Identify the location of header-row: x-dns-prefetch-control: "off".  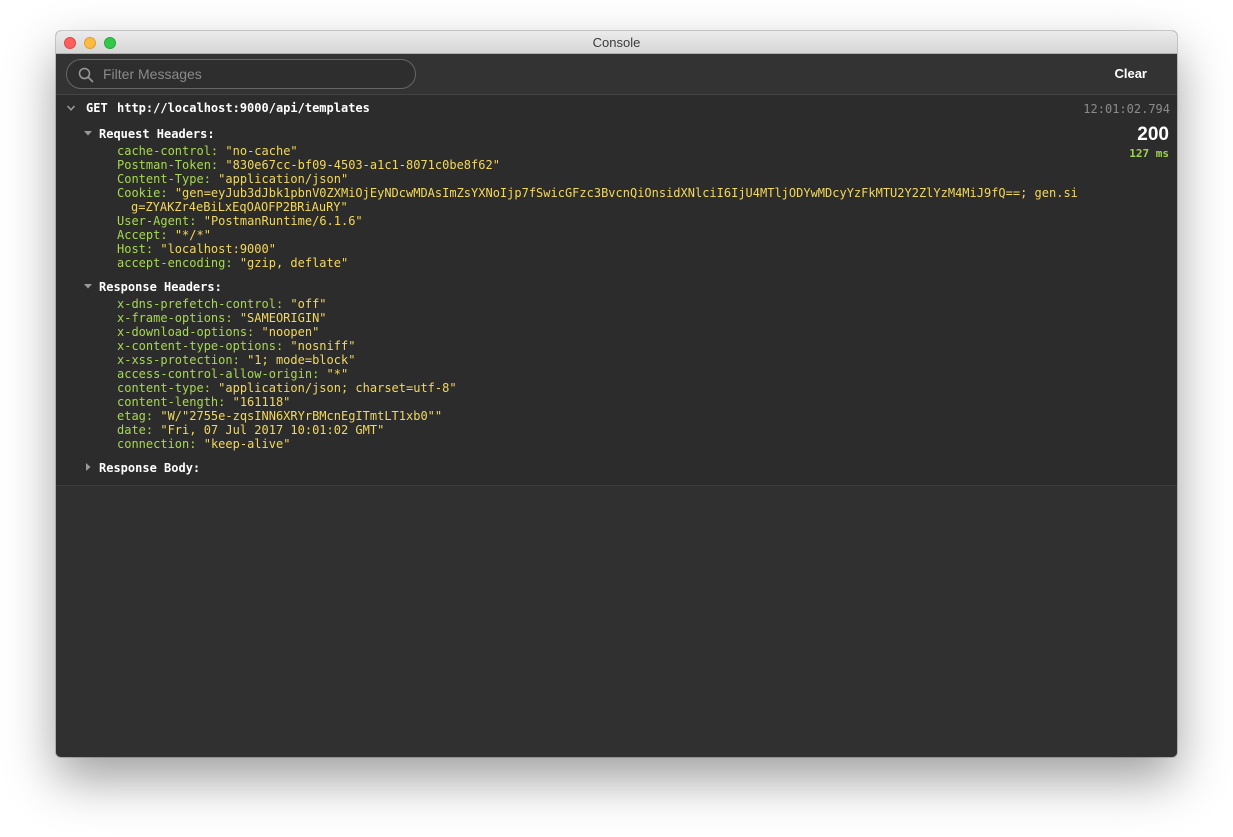
(222, 304).